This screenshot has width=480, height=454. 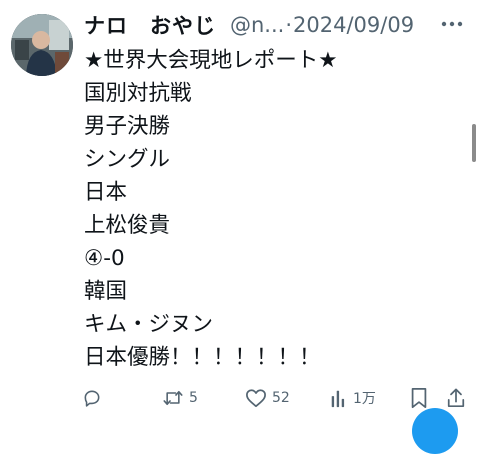 What do you see at coordinates (127, 159) in the screenshot?
I see `tweet-line: シングル` at bounding box center [127, 159].